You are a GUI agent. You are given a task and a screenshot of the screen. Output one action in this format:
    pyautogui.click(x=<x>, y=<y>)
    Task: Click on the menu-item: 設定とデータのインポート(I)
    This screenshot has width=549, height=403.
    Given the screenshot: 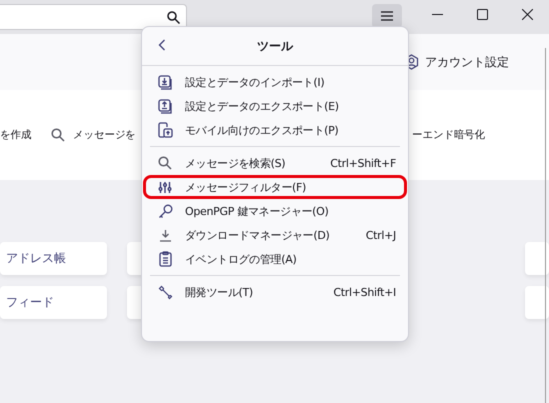 What is the action you would take?
    pyautogui.click(x=275, y=82)
    